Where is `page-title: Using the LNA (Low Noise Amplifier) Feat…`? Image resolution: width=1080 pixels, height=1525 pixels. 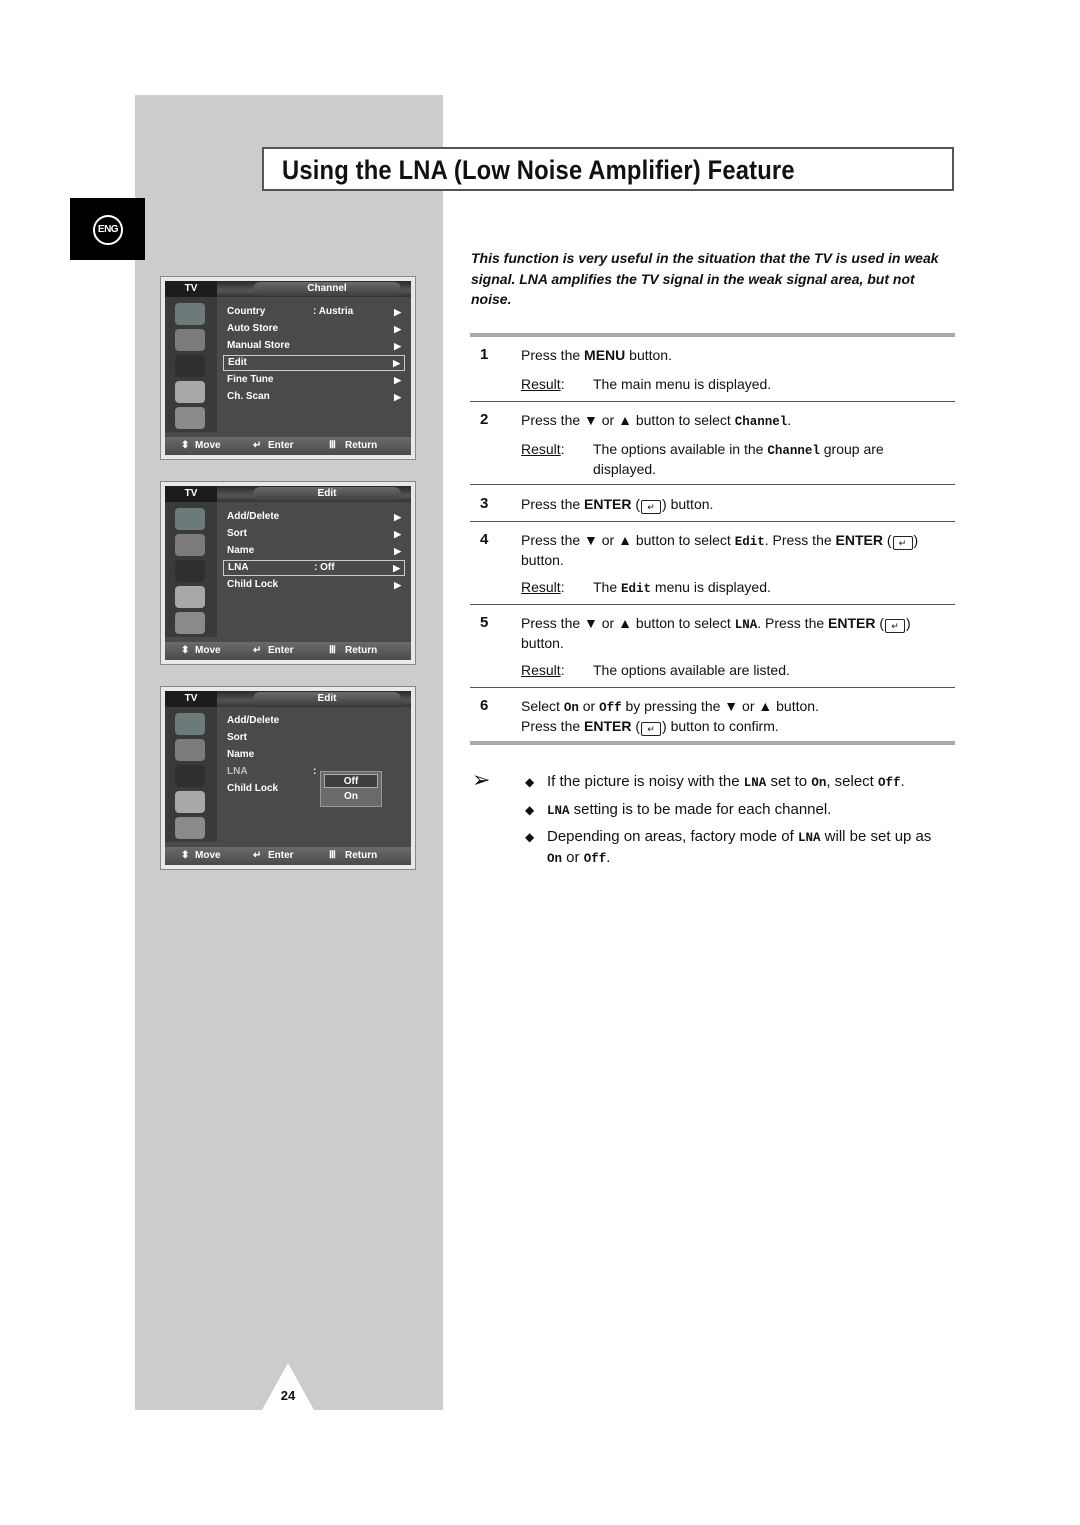
page-title: Using the LNA (Low Noise Amplifier) Feat… is located at coordinates (538, 170).